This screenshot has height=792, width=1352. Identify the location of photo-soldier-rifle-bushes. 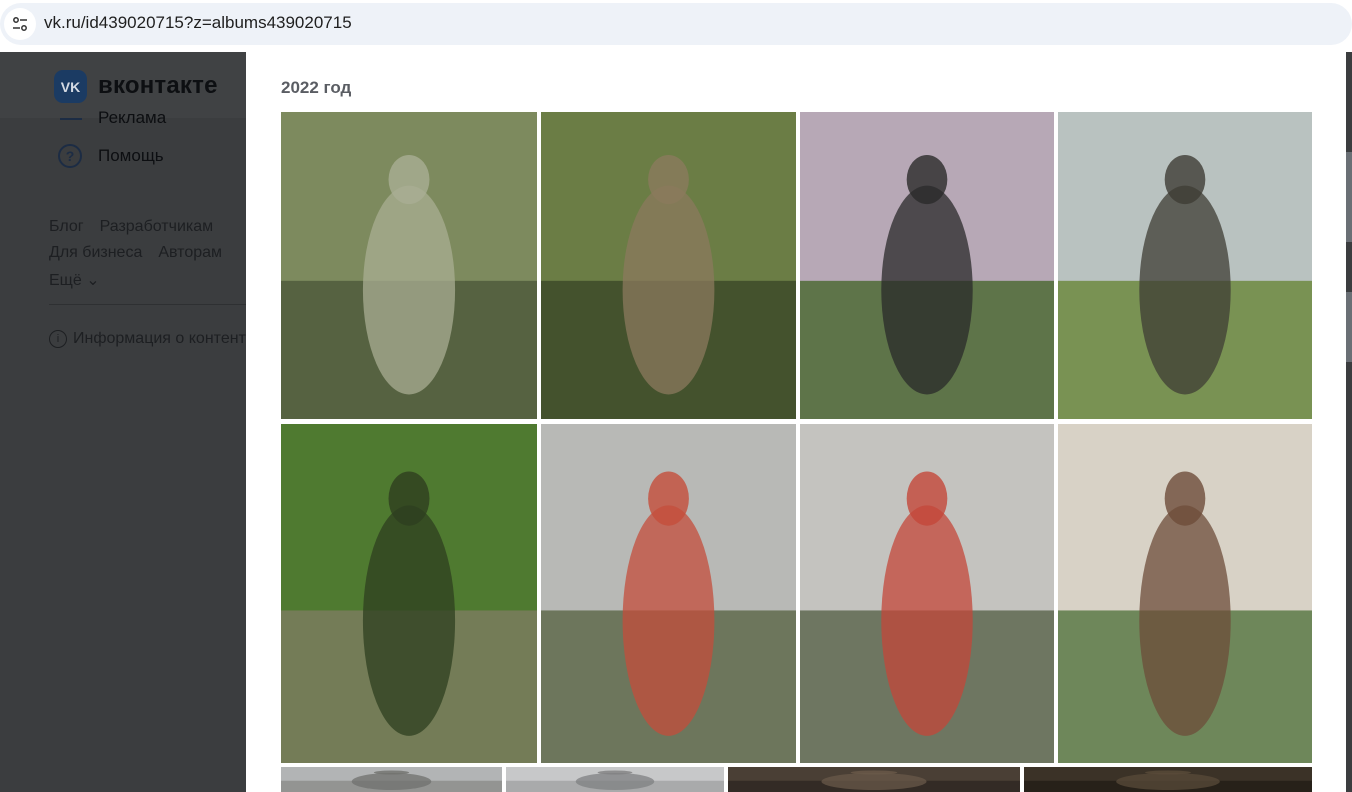
(409, 593).